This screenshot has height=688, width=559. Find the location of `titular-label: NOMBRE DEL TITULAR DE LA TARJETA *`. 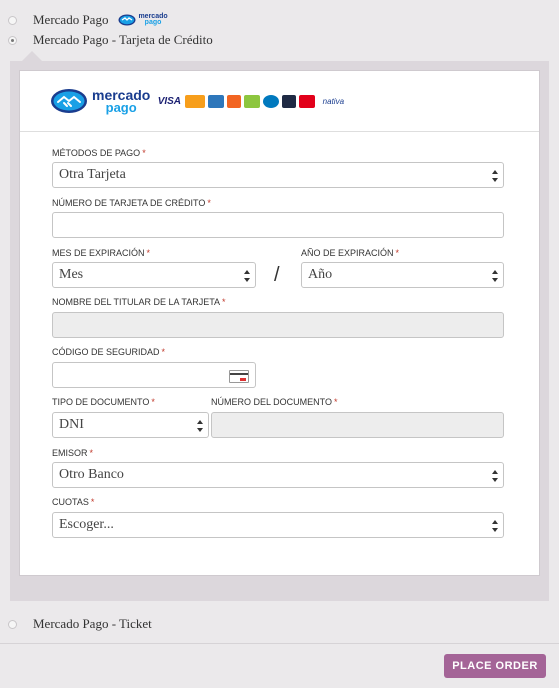

titular-label: NOMBRE DEL TITULAR DE LA TARJETA * is located at coordinates (139, 302).